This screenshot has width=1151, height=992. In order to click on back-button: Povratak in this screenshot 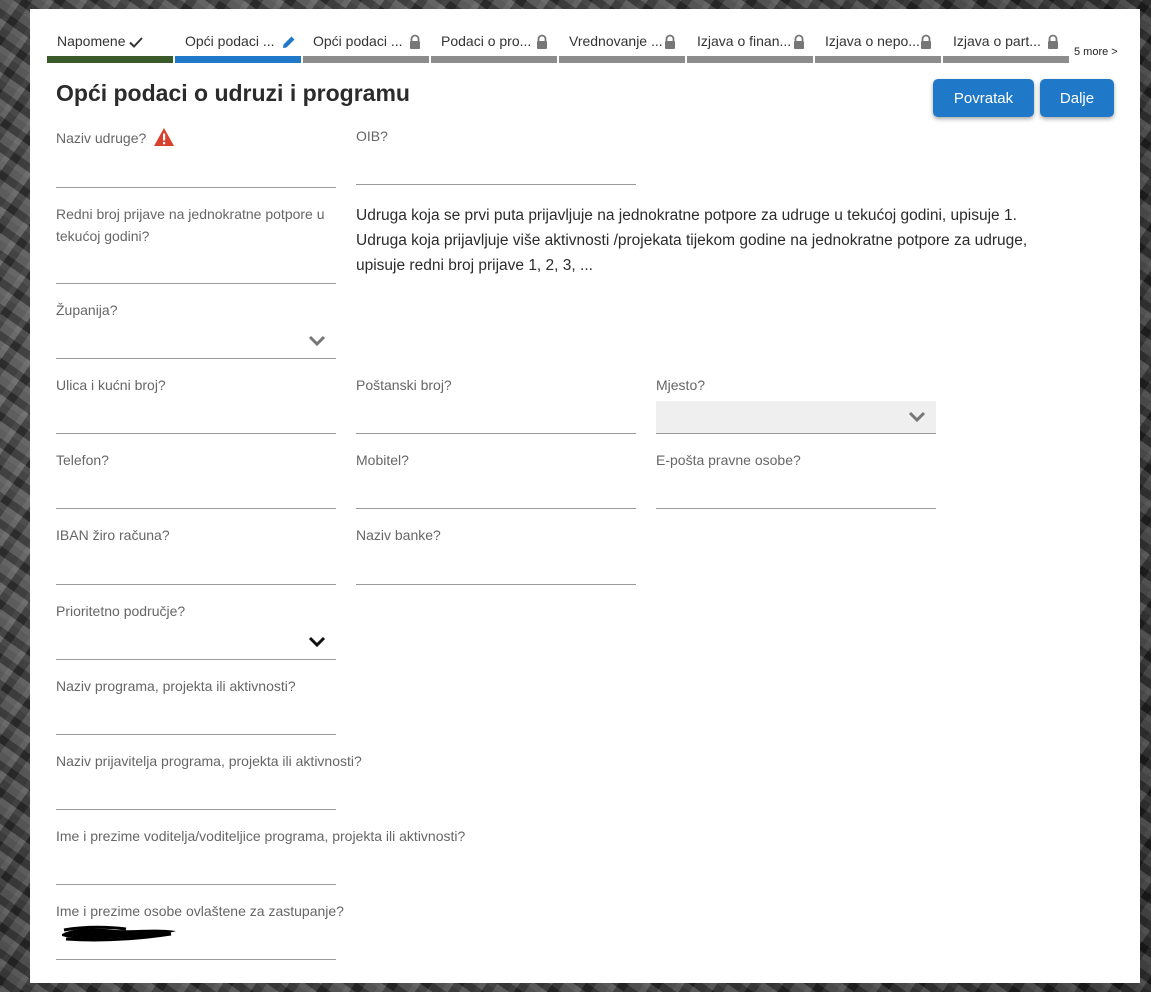, I will do `click(983, 98)`.